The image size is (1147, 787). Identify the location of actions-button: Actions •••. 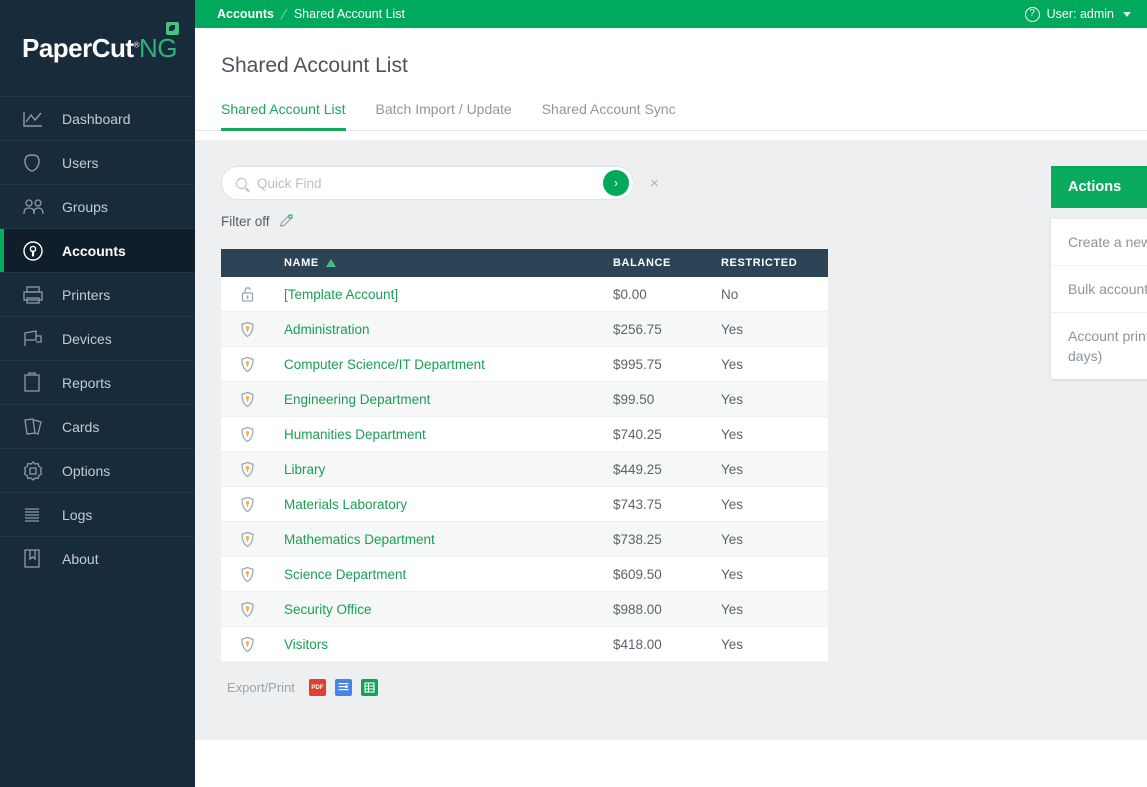
(1099, 187).